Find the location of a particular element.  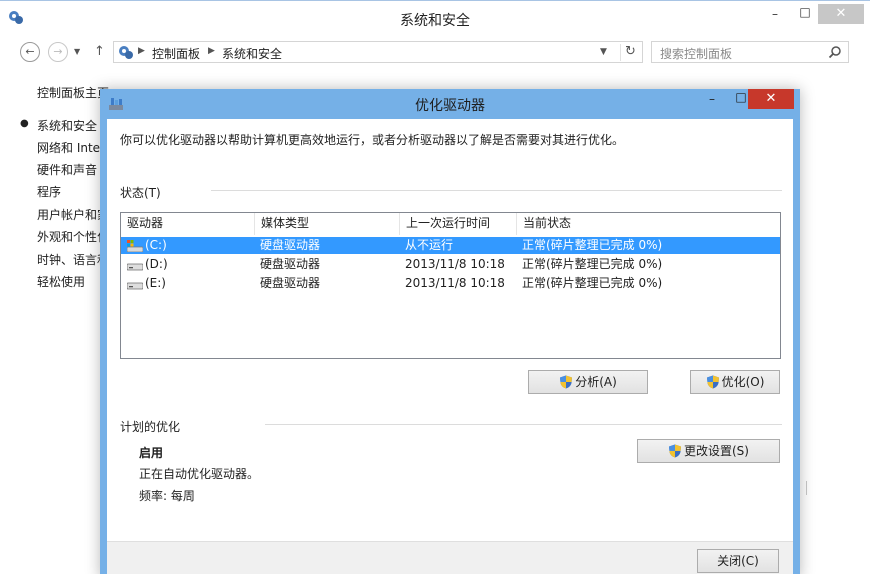

dialog-footer: 关闭(C) is located at coordinates (450, 557).